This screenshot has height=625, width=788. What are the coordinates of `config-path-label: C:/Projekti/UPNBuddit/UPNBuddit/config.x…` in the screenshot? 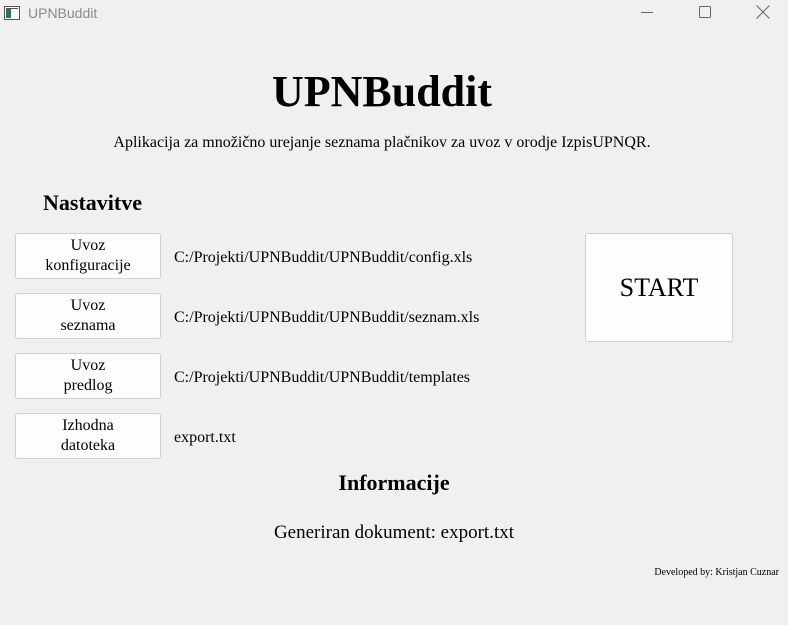 It's located at (323, 257).